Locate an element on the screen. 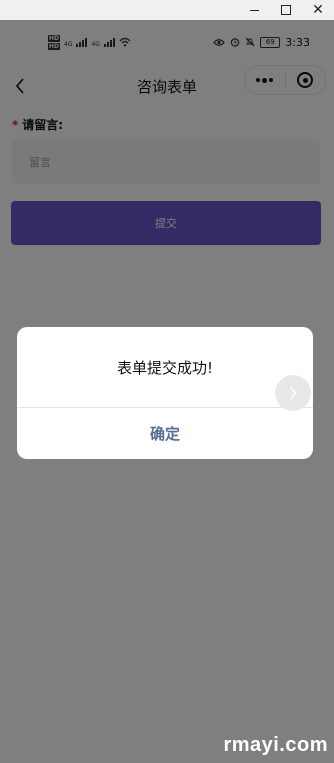 The height and width of the screenshot is (763, 334). close-window-button: ✕ is located at coordinates (318, 10).